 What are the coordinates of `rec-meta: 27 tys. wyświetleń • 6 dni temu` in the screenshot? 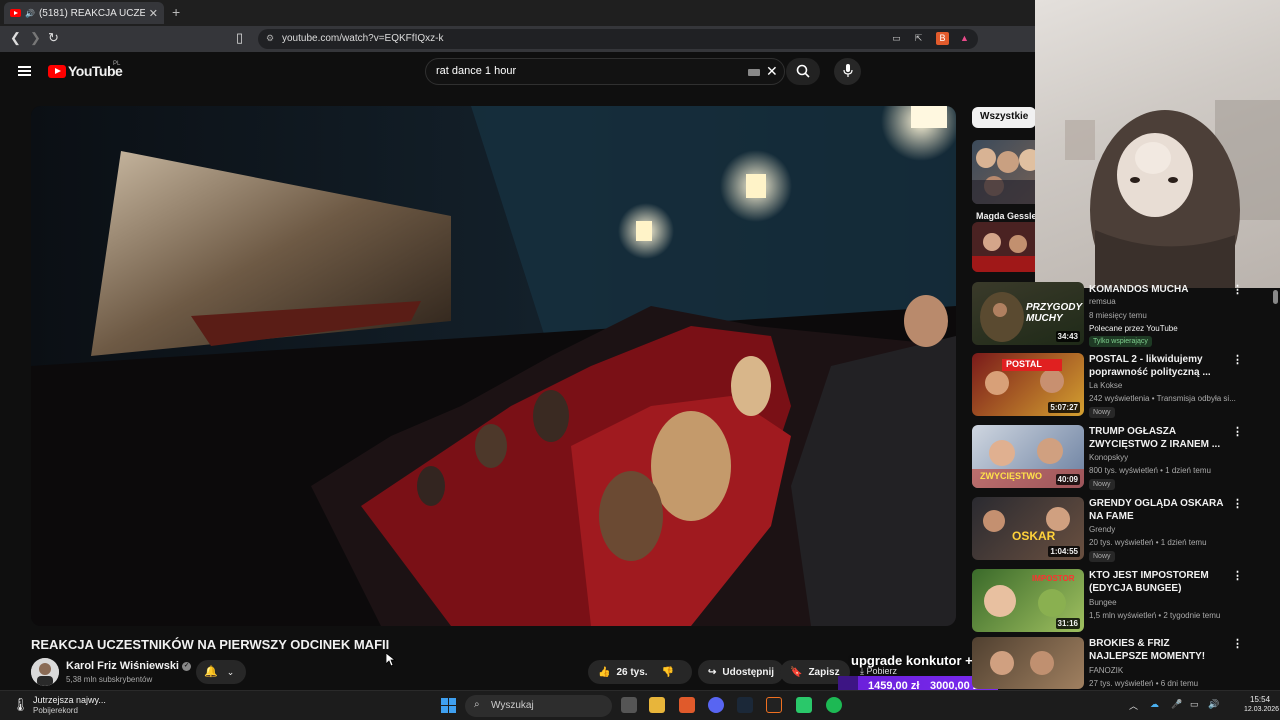 It's located at (1144, 683).